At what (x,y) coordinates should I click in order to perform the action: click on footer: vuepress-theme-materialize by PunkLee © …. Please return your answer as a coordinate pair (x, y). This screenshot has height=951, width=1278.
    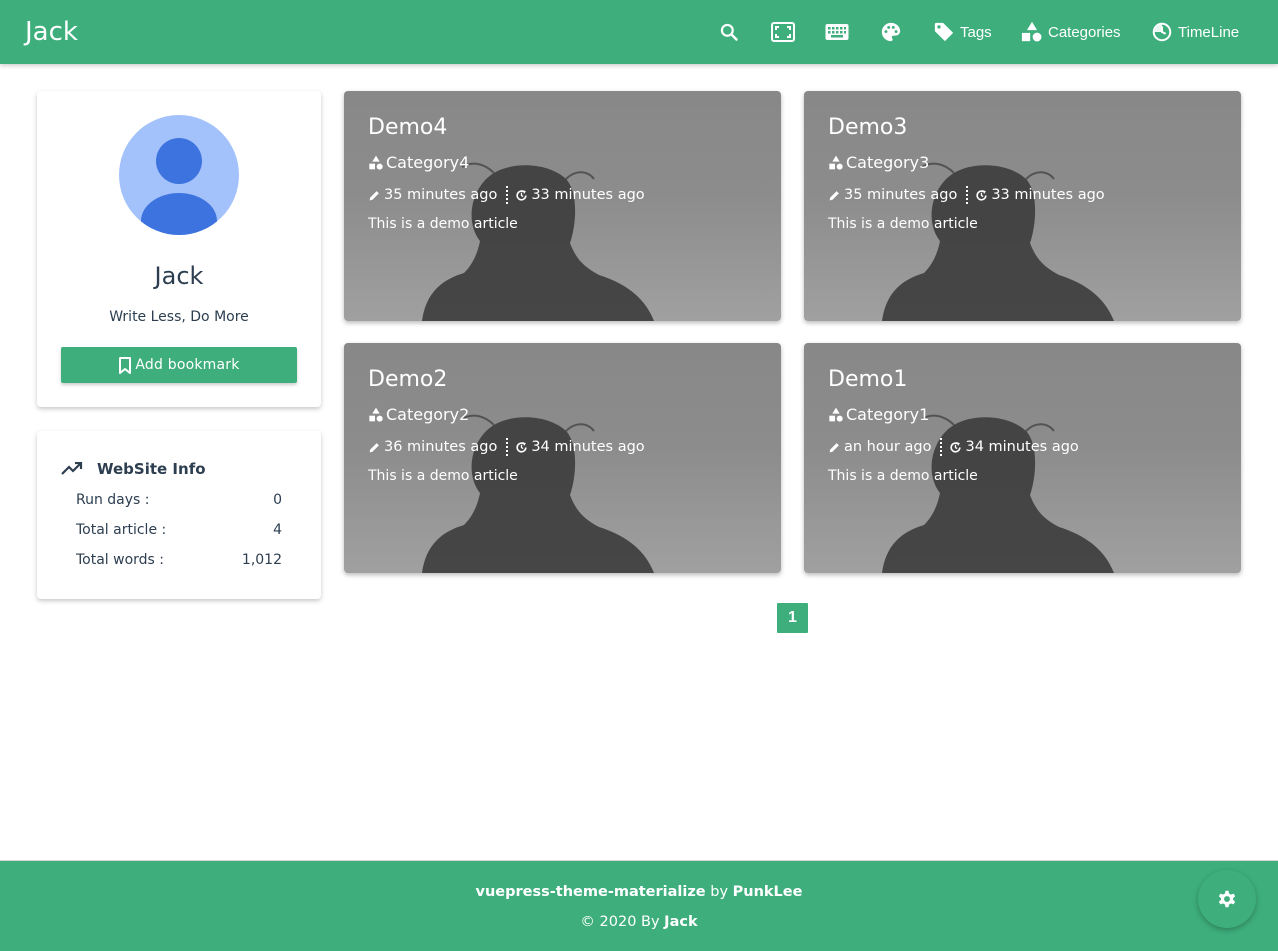
    Looking at the image, I should click on (639, 905).